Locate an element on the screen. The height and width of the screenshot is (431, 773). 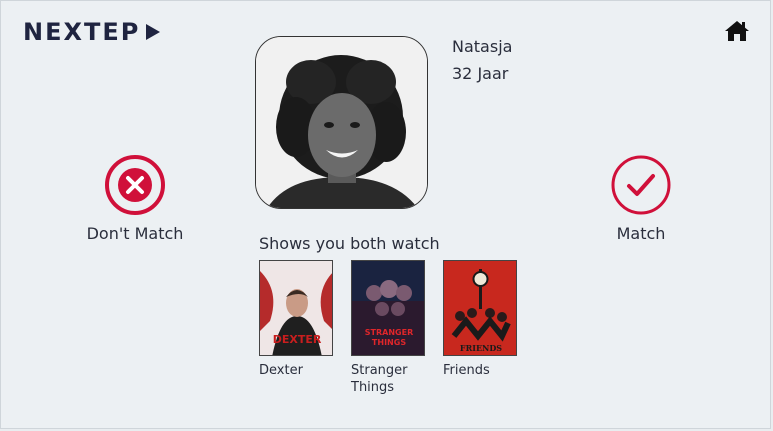
check-circle-icon is located at coordinates (641, 185).